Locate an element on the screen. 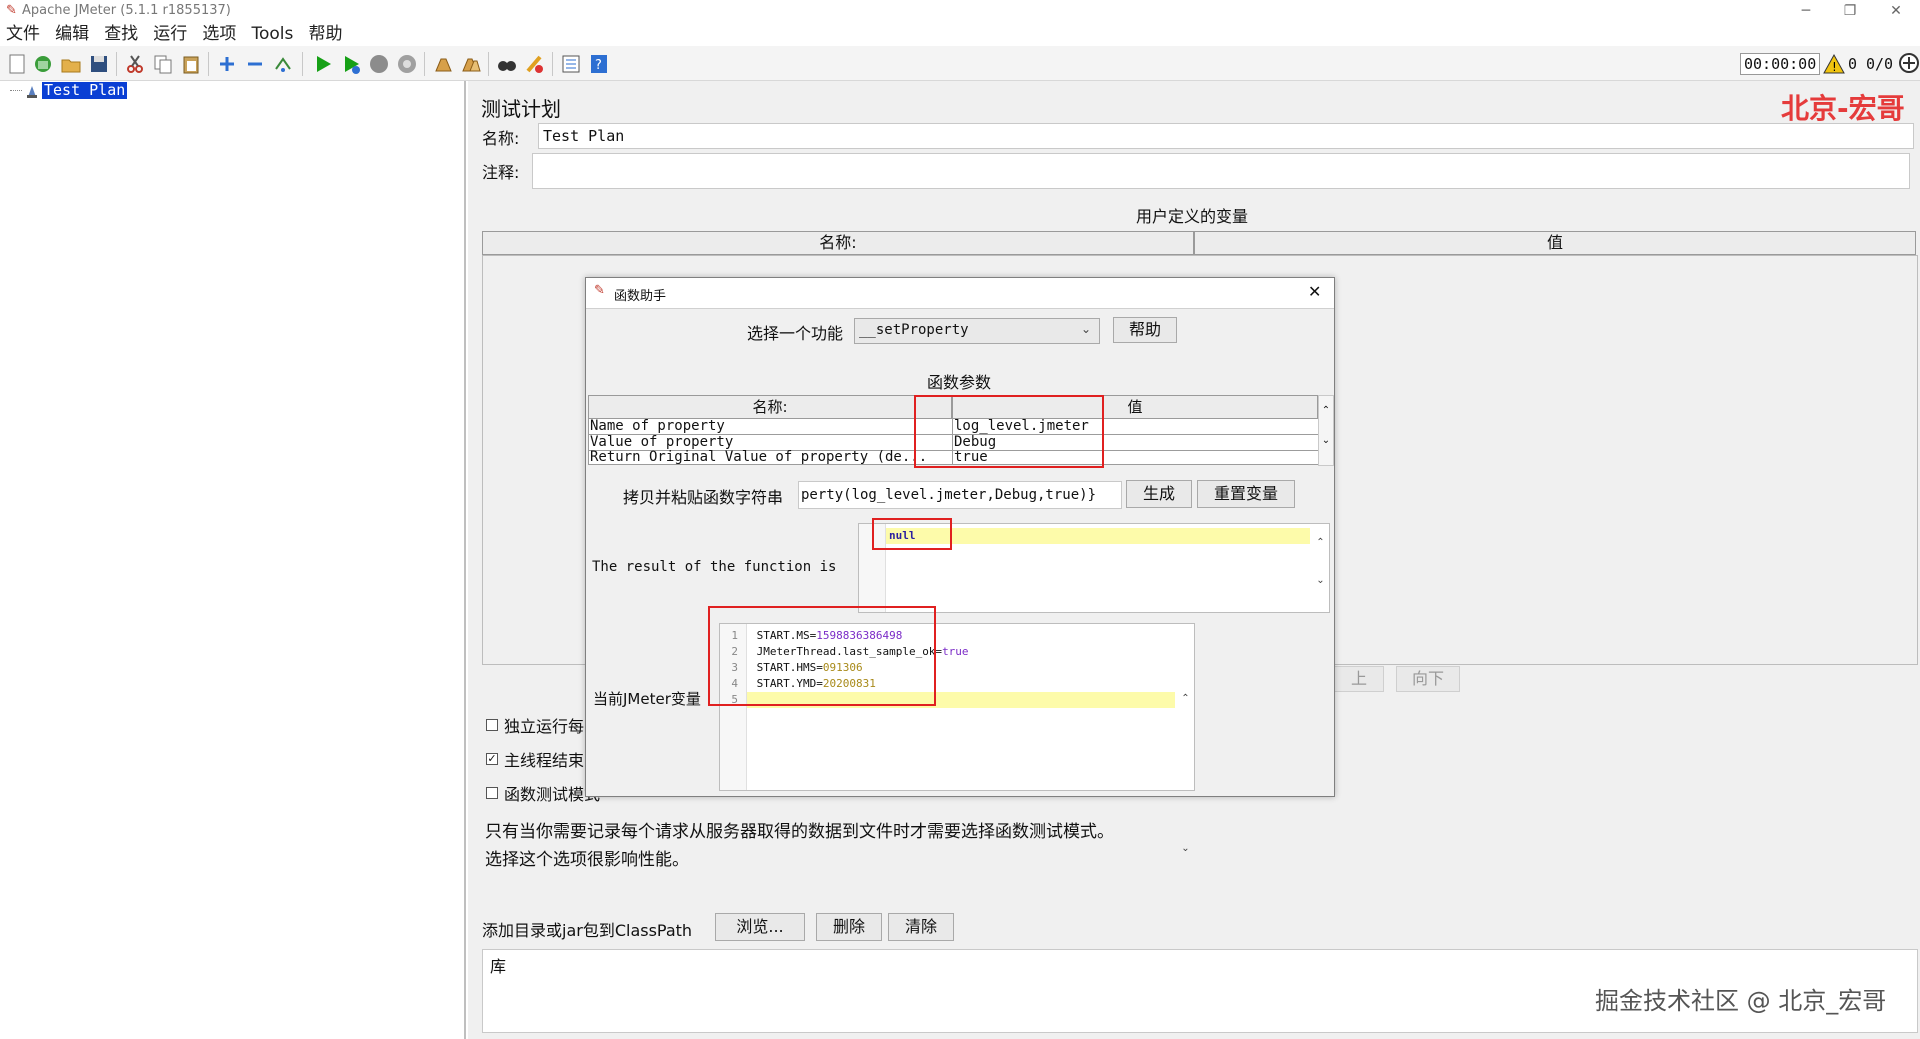 The image size is (1920, 1039). clear-icon is located at coordinates (443, 64).